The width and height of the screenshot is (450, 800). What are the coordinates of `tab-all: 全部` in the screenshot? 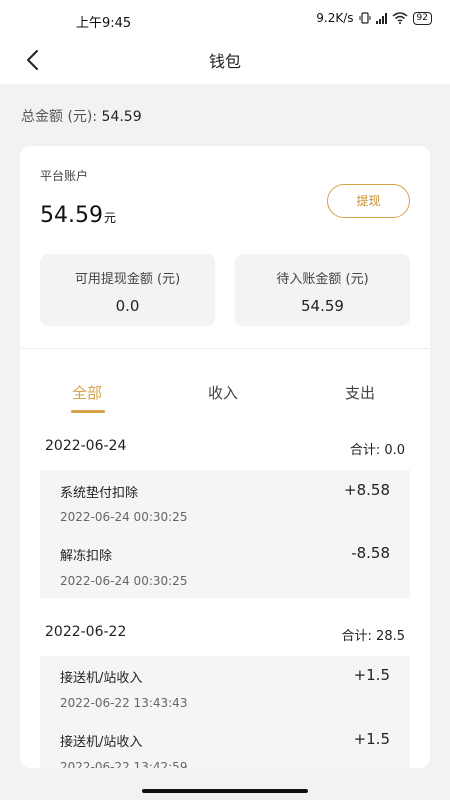 It's located at (87, 392).